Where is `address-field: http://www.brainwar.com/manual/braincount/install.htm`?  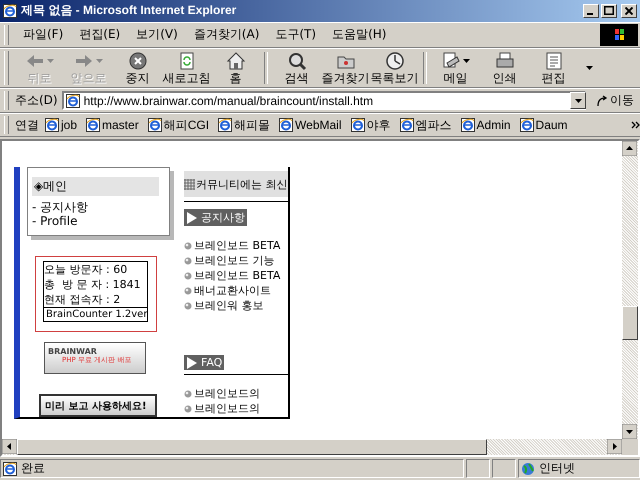 address-field: http://www.brainwar.com/manual/braincount/install.htm is located at coordinates (324, 100).